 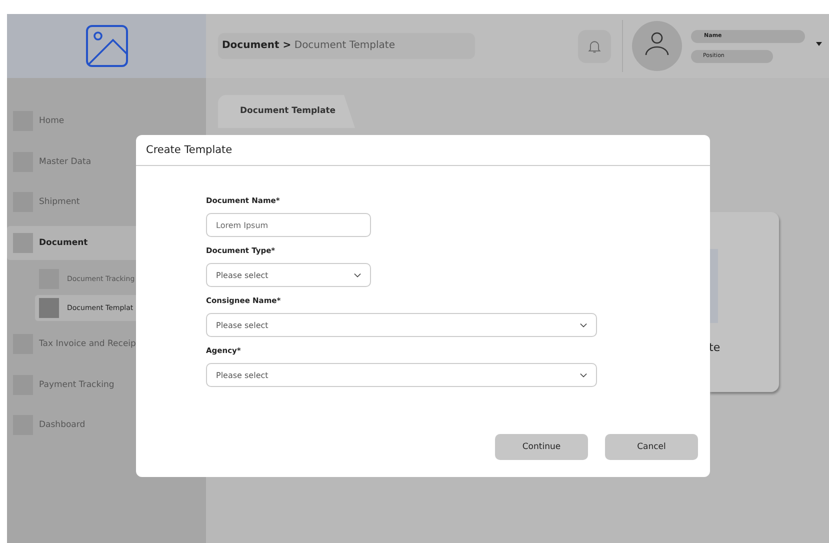 What do you see at coordinates (541, 447) in the screenshot?
I see `continue-button: Continue` at bounding box center [541, 447].